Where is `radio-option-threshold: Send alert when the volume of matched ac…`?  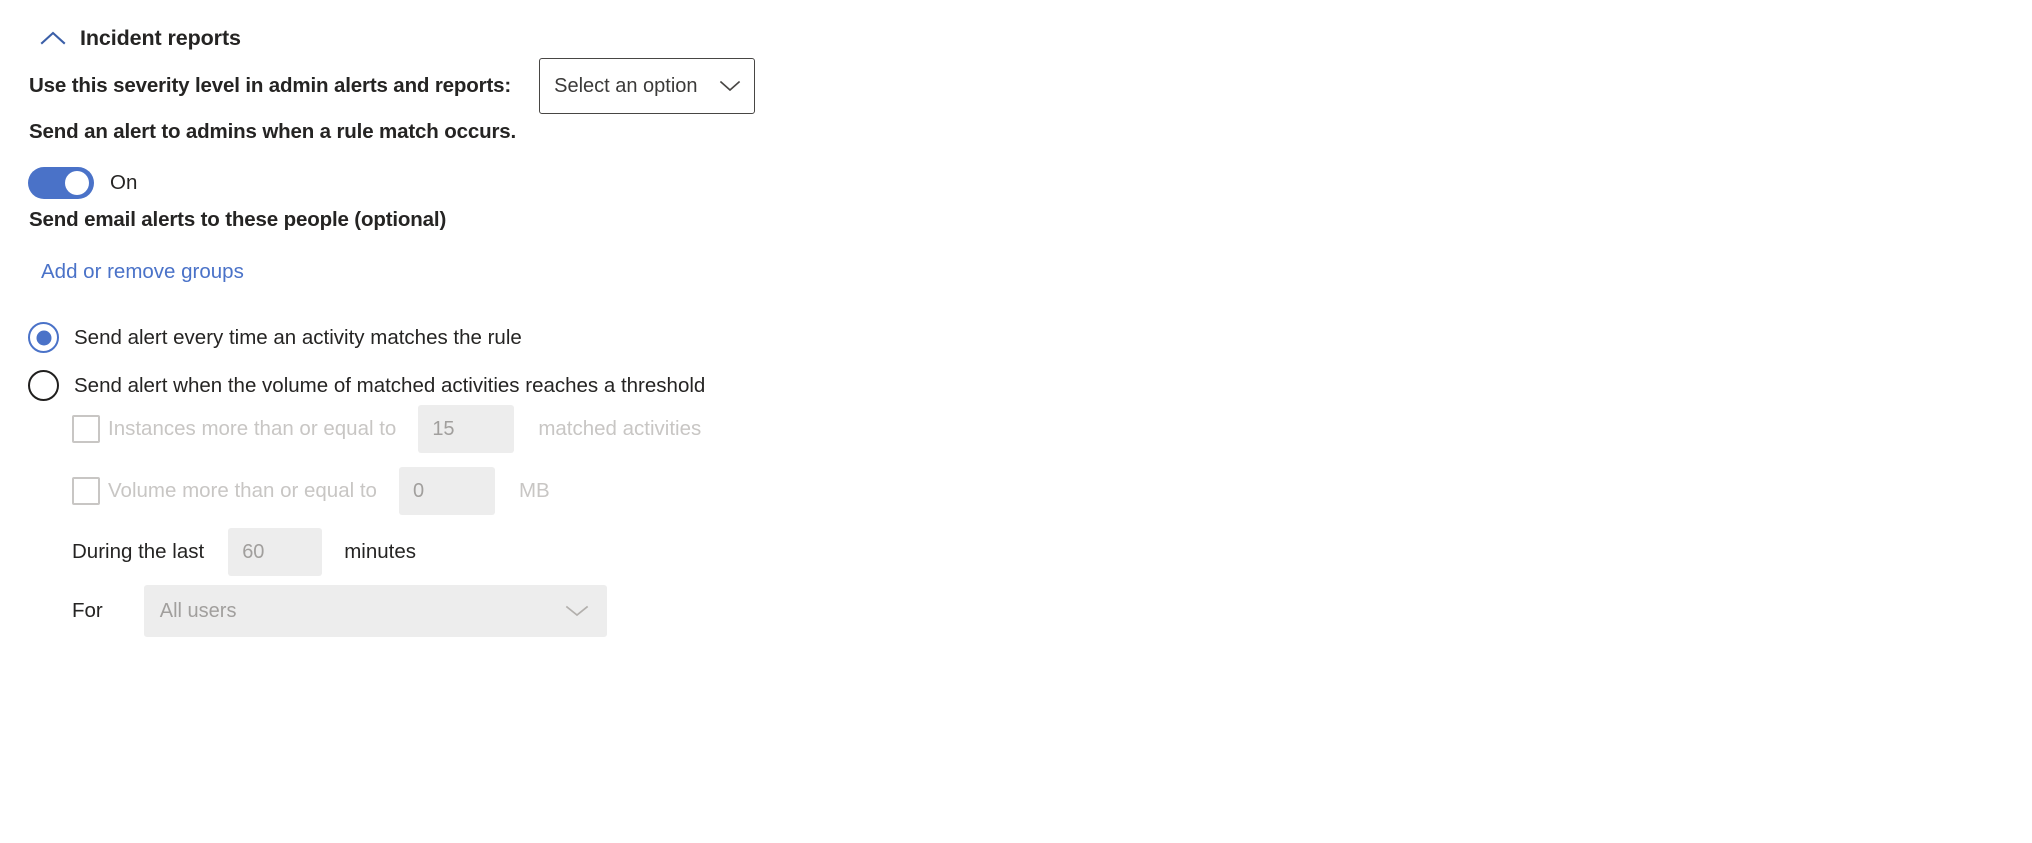 radio-option-threshold: Send alert when the volume of matched ac… is located at coordinates (366, 385).